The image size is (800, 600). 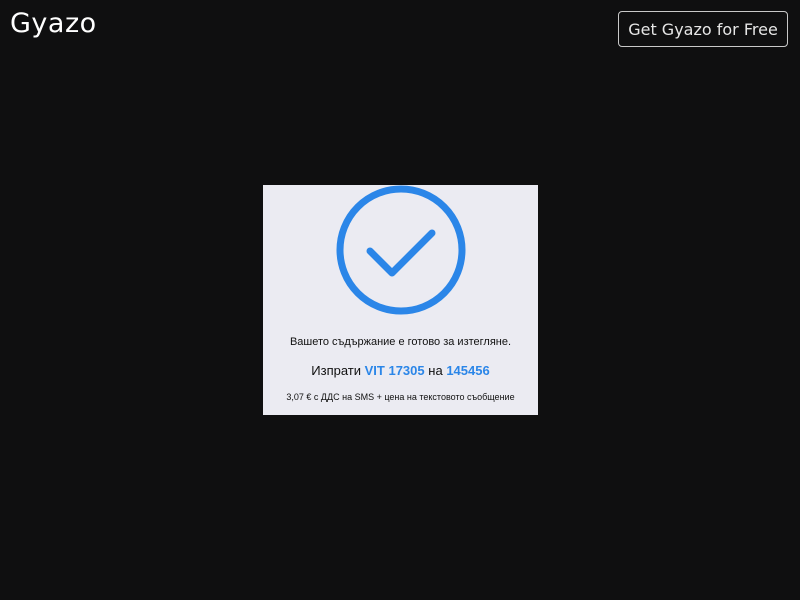 What do you see at coordinates (435, 370) in the screenshot?
I see `send-middle: на` at bounding box center [435, 370].